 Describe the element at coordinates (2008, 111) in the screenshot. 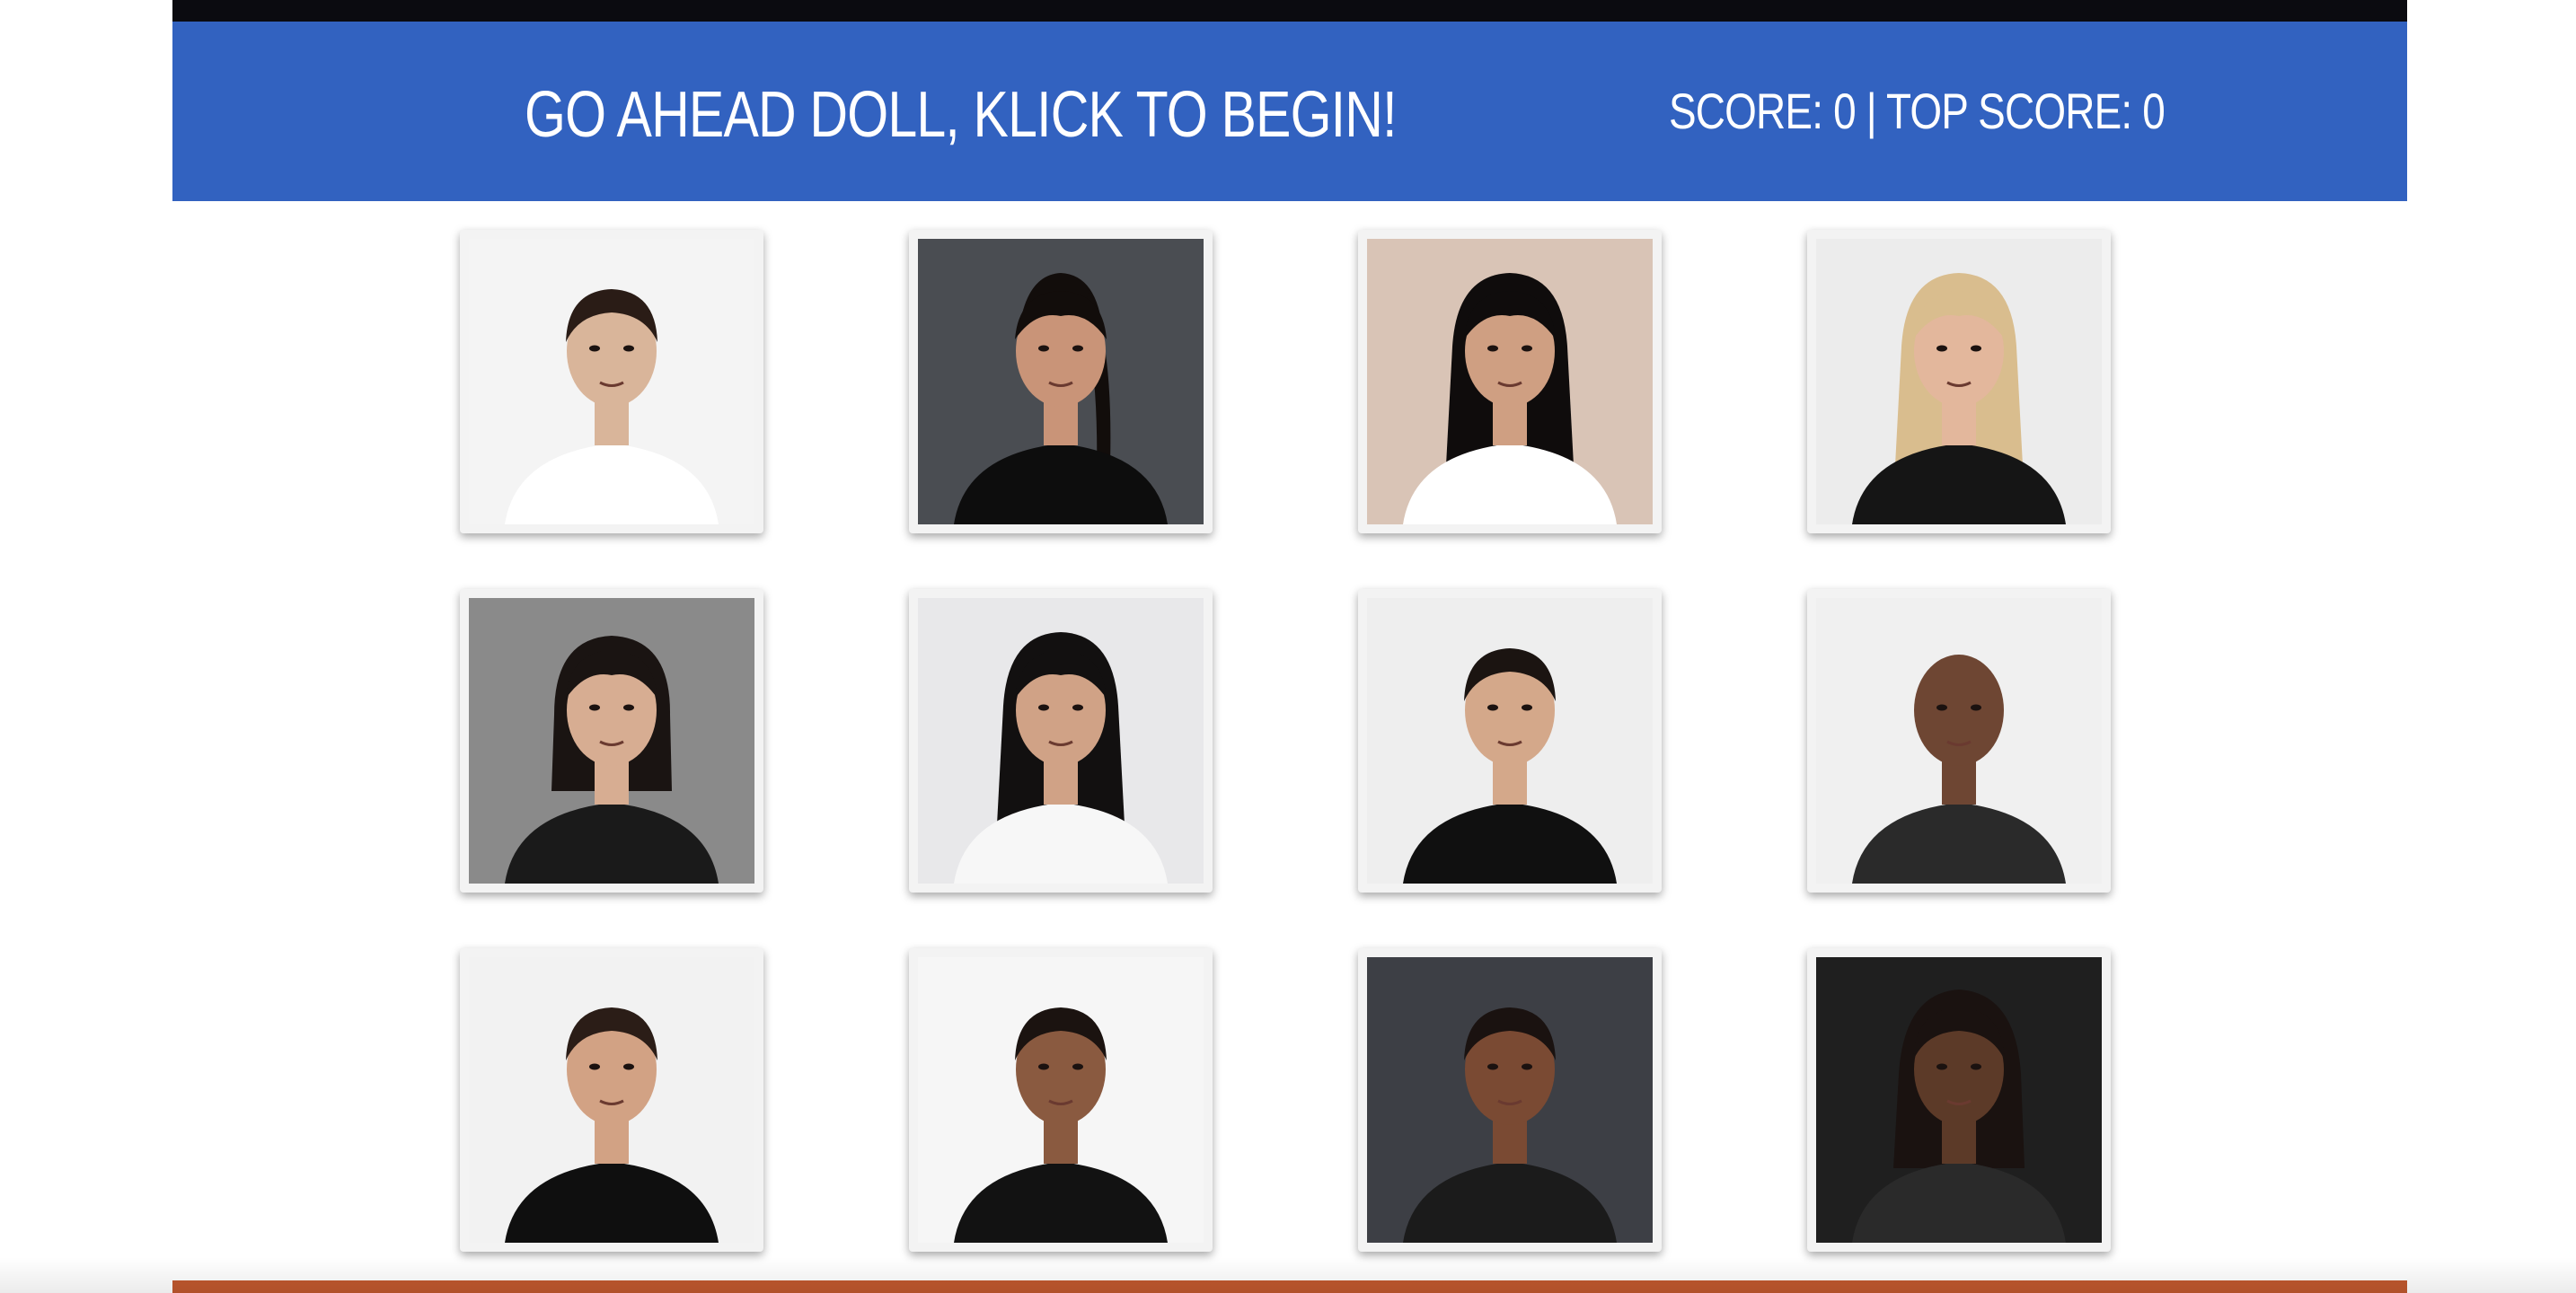

I see `top-score-label: TOP SCORE:` at that location.